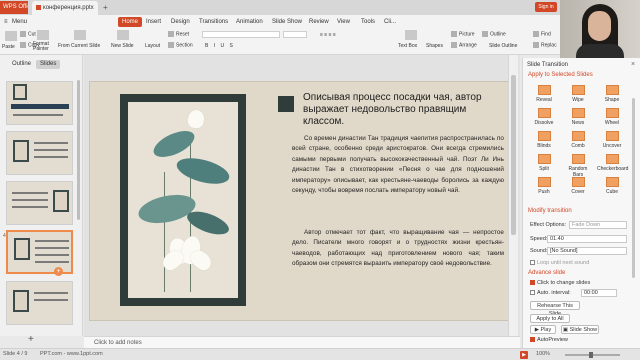 The image size is (640, 360). Describe the element at coordinates (513, 195) in the screenshot. I see `canvas-scrollbar` at that location.